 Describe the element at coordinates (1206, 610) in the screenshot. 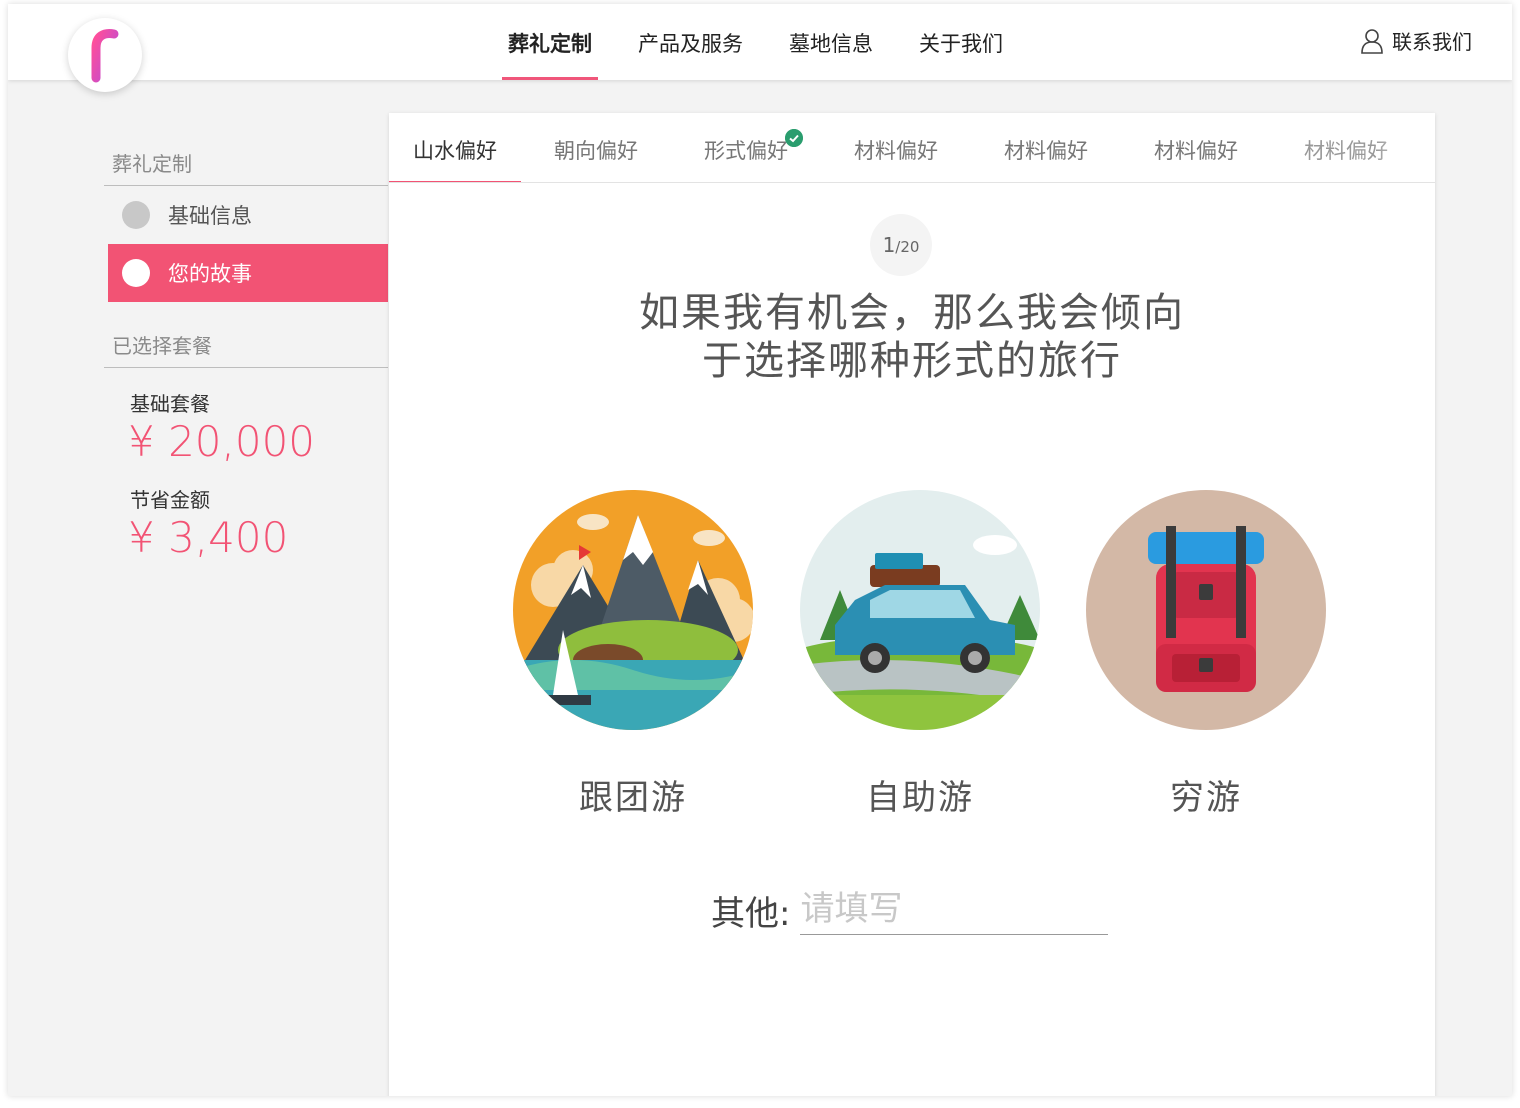

I see `backpack-icon` at that location.